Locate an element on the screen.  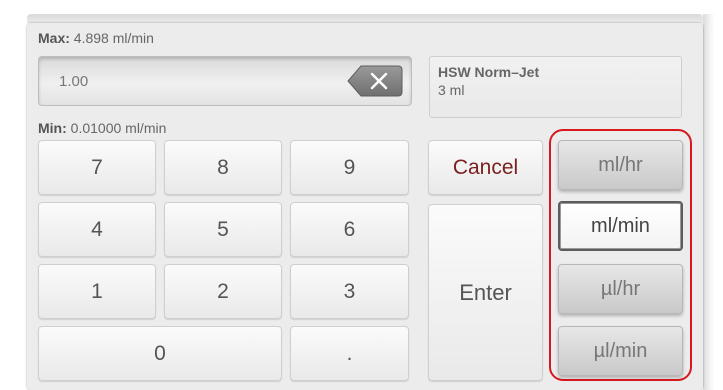
keypad-key-decimal: . is located at coordinates (349, 353).